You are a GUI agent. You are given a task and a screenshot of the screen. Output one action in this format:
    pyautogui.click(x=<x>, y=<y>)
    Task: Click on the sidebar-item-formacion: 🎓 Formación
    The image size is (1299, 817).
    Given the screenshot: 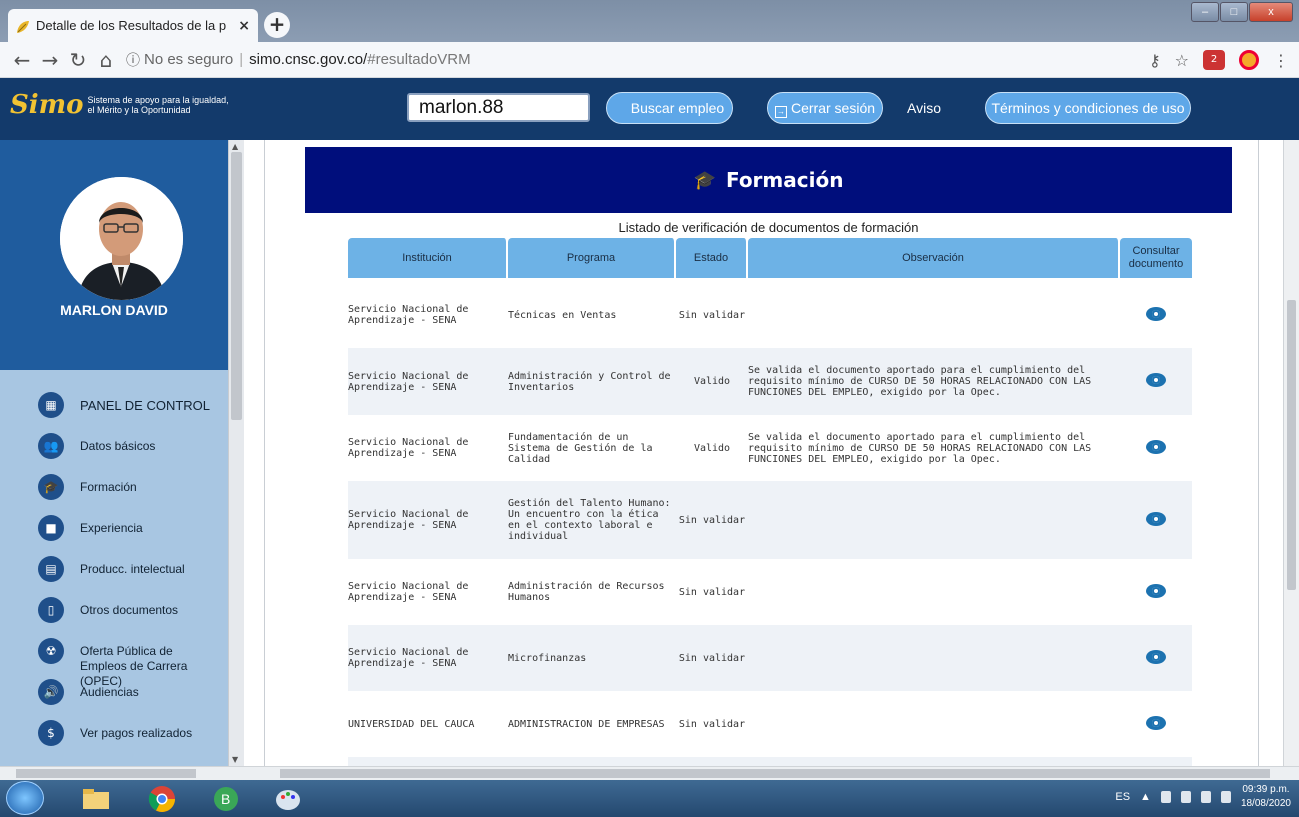 What is the action you would take?
    pyautogui.click(x=114, y=492)
    